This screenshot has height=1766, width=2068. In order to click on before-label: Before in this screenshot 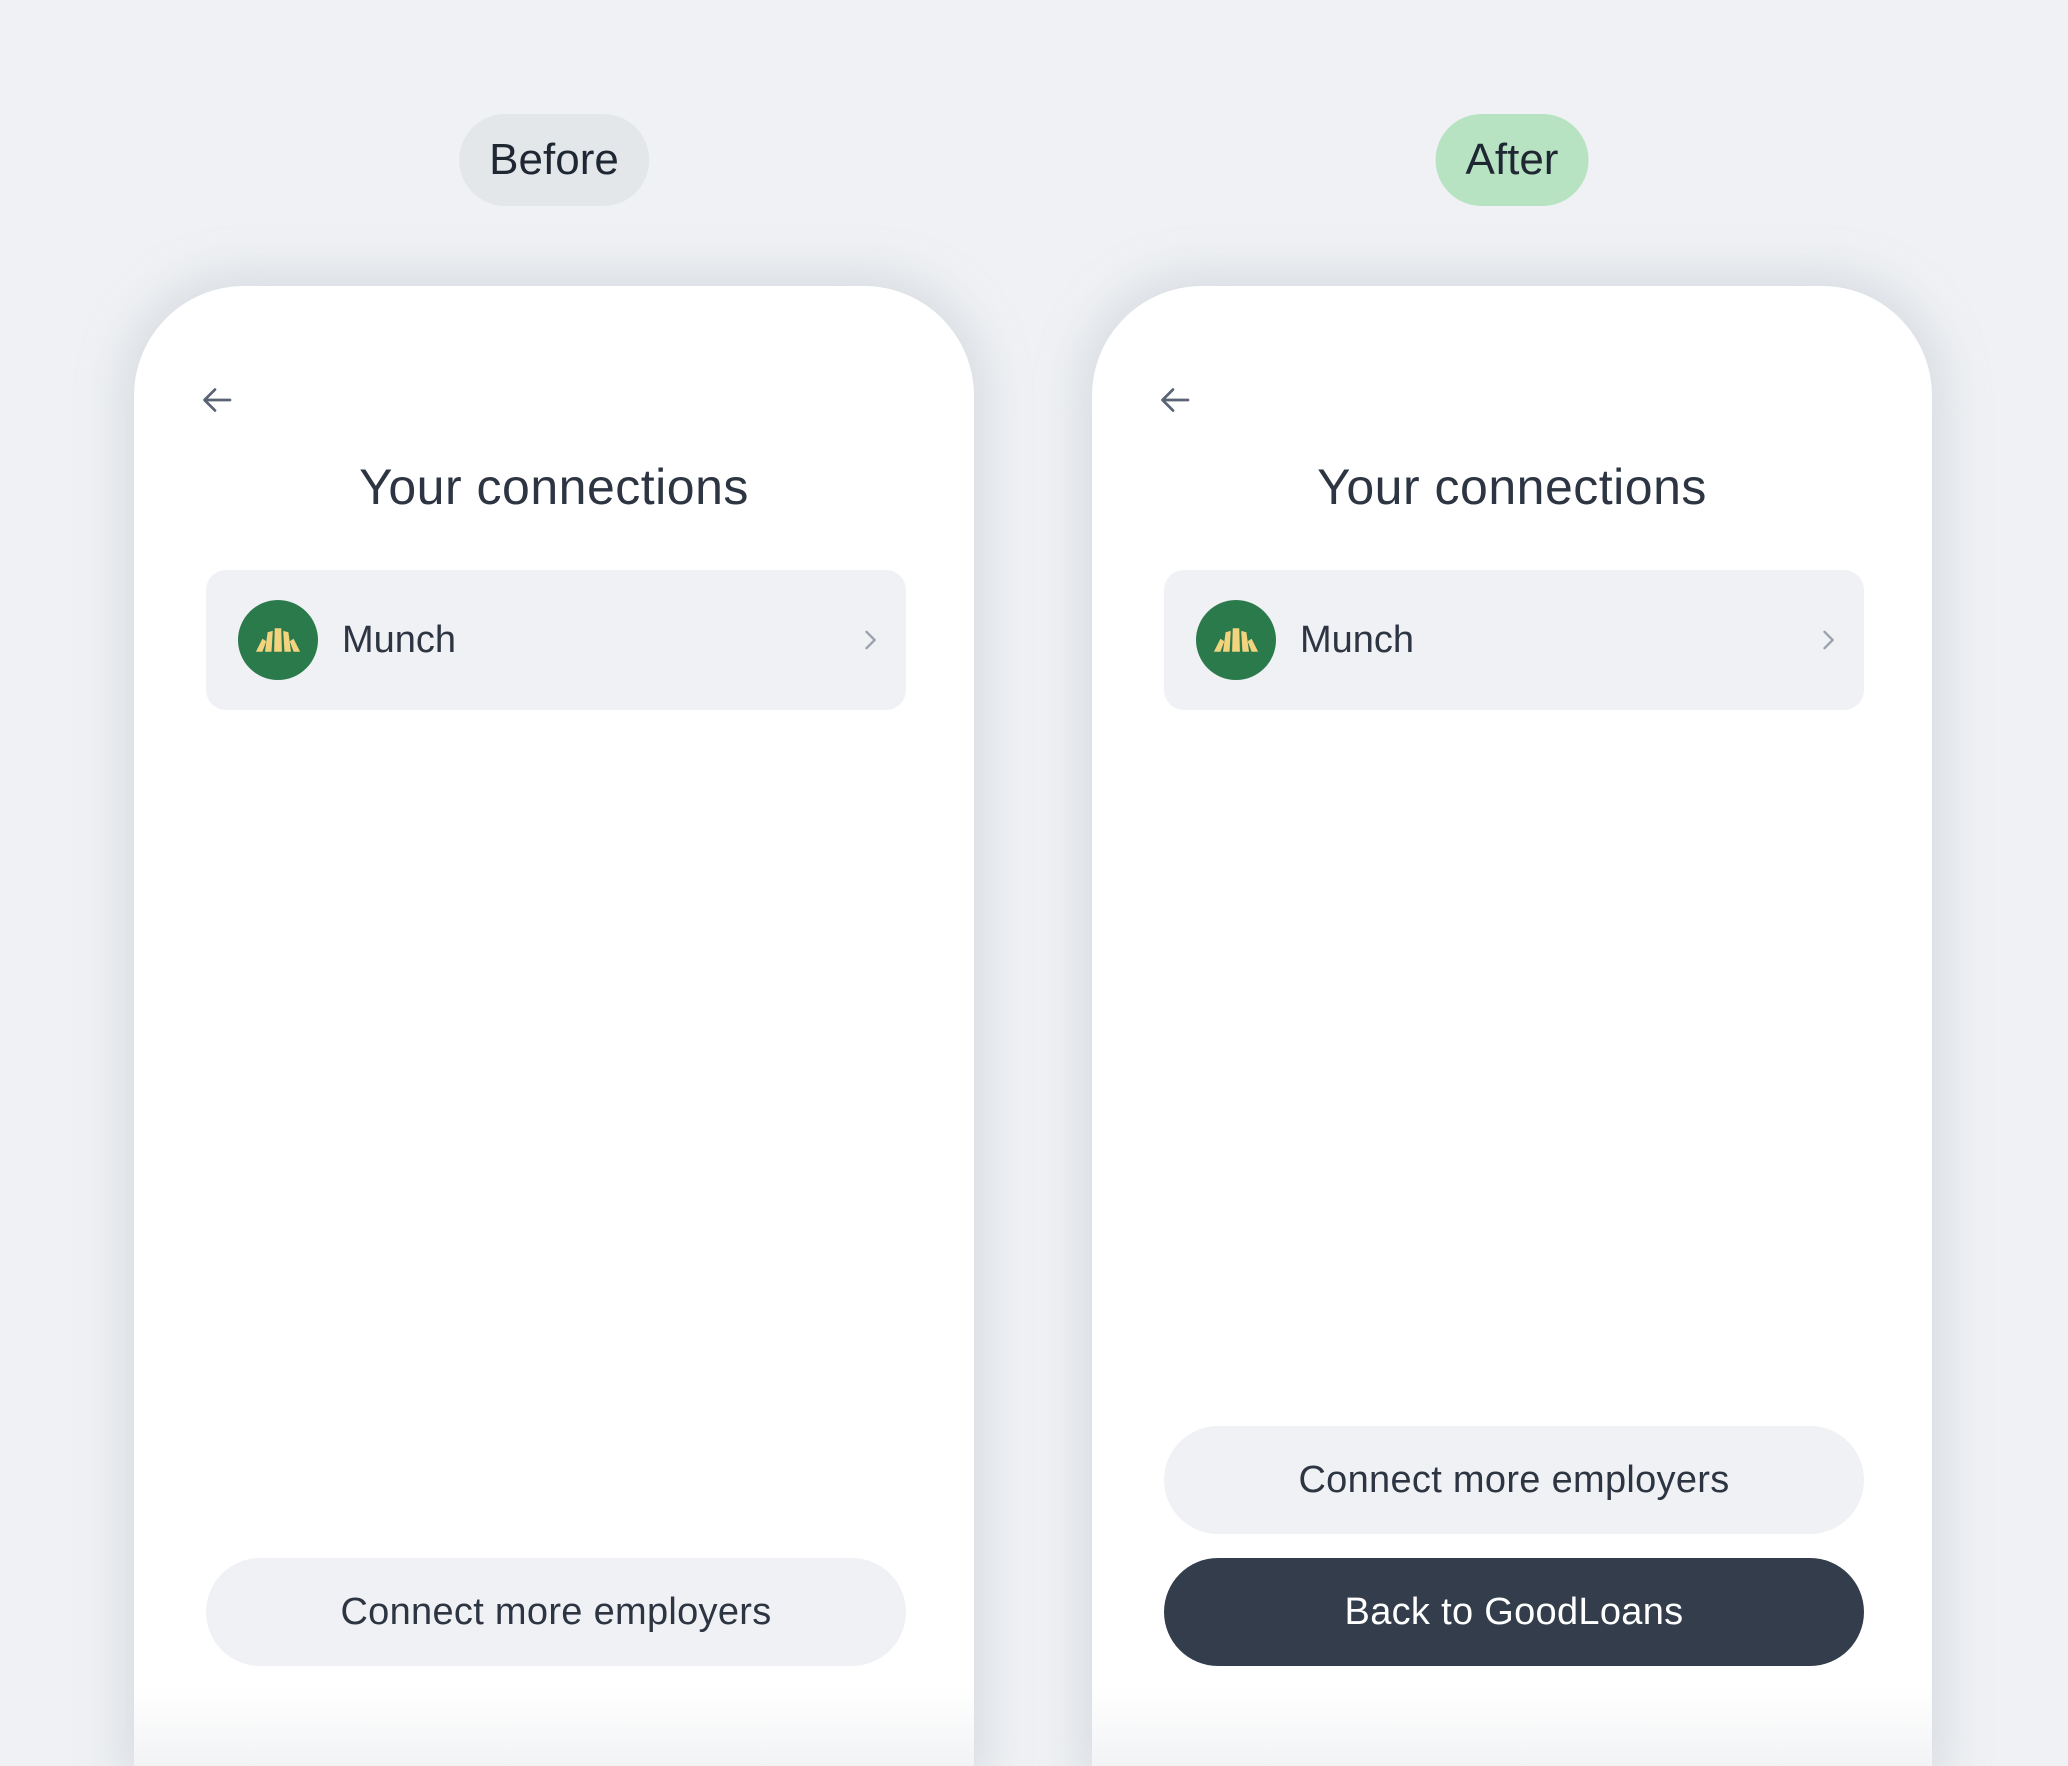, I will do `click(554, 160)`.